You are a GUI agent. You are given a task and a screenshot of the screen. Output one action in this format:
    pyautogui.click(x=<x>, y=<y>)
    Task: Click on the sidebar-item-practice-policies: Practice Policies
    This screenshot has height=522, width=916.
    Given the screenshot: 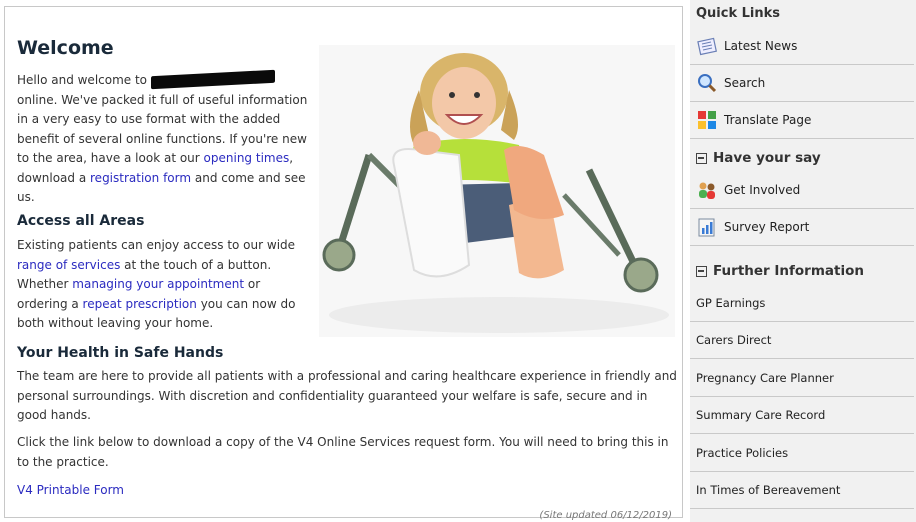 What is the action you would take?
    pyautogui.click(x=802, y=453)
    